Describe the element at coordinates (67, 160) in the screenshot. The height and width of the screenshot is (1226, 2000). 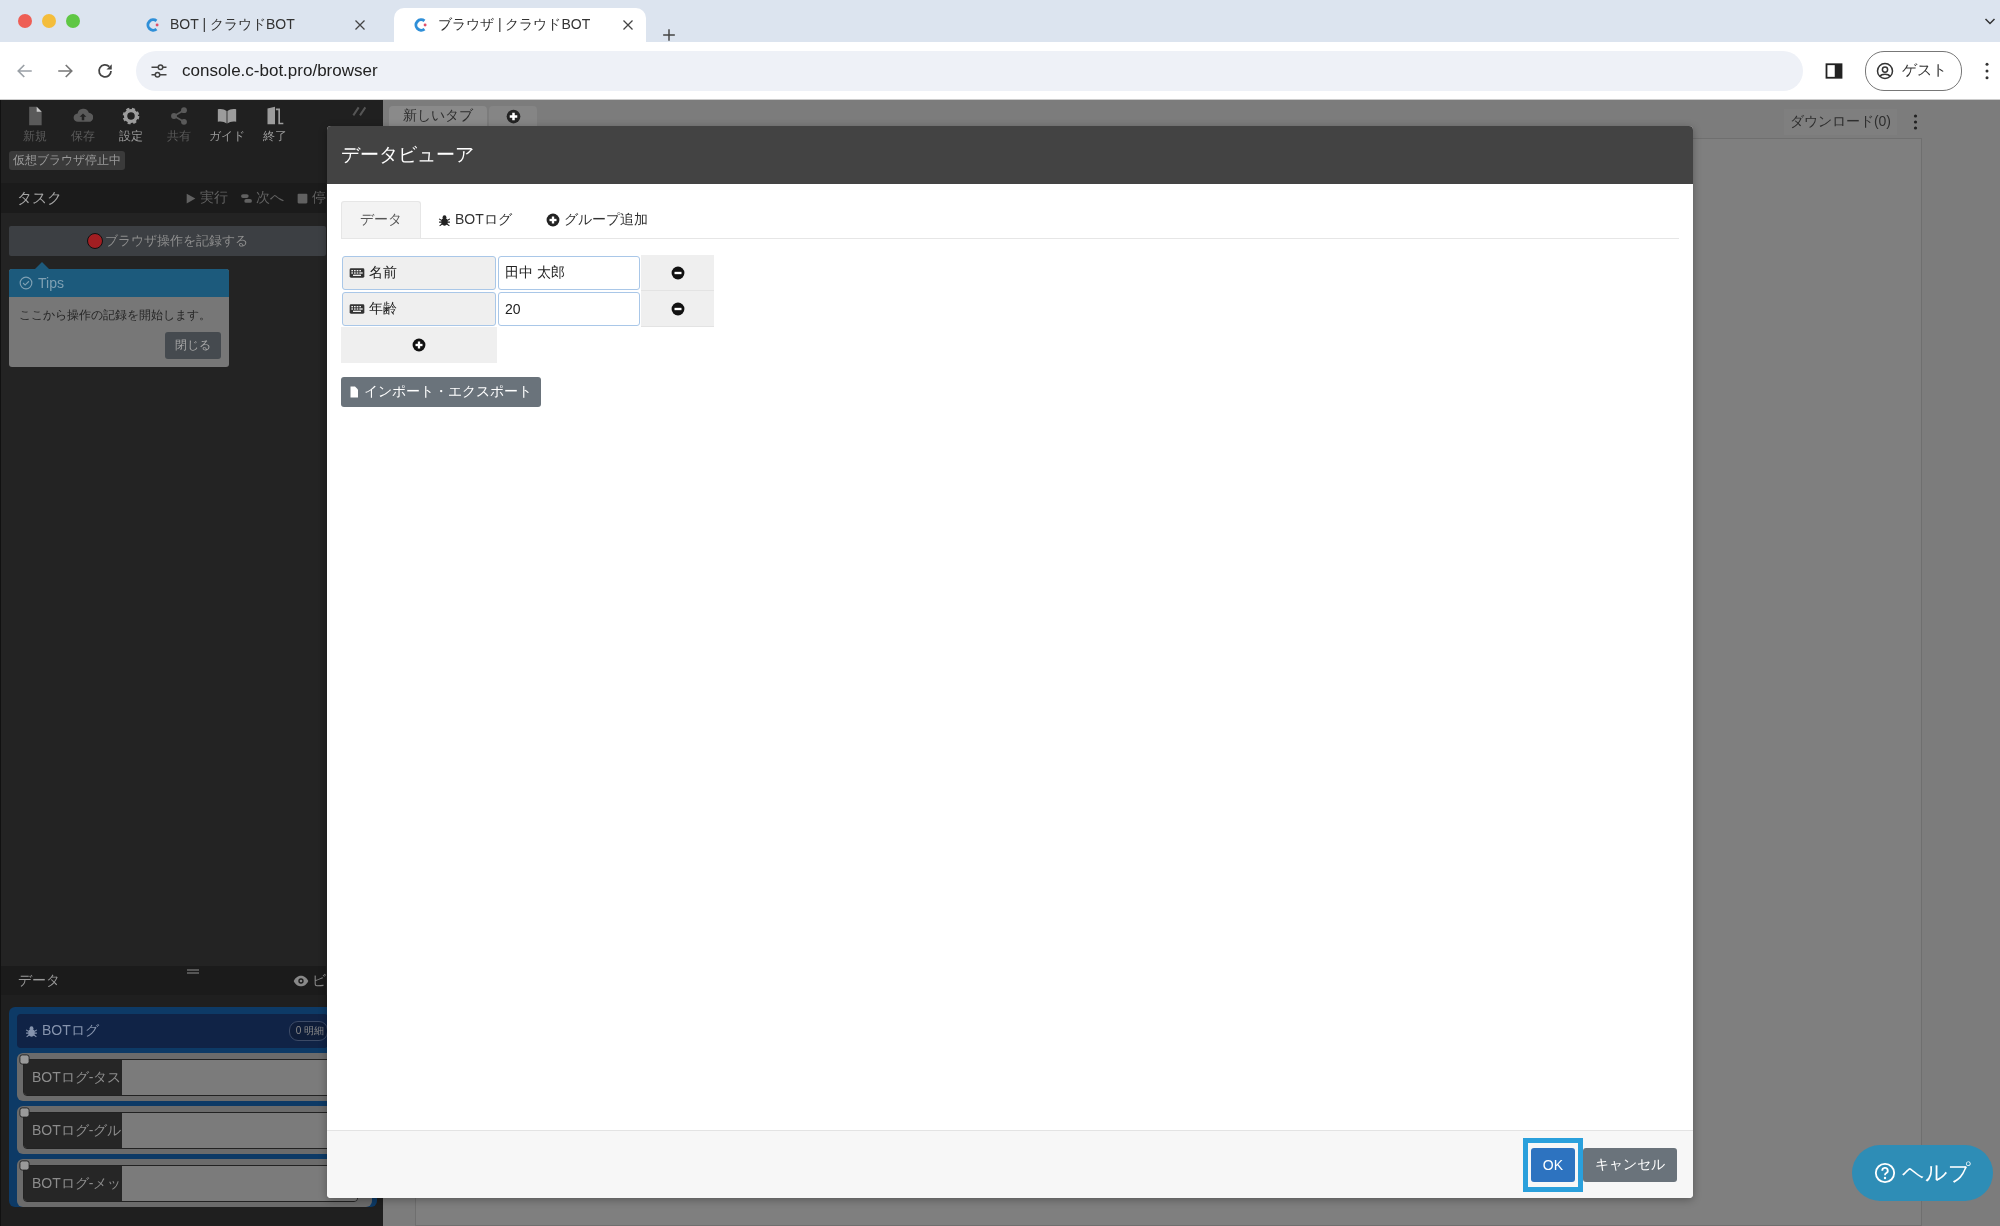
I see `status-badge: 仮想ブラウザ停止中` at that location.